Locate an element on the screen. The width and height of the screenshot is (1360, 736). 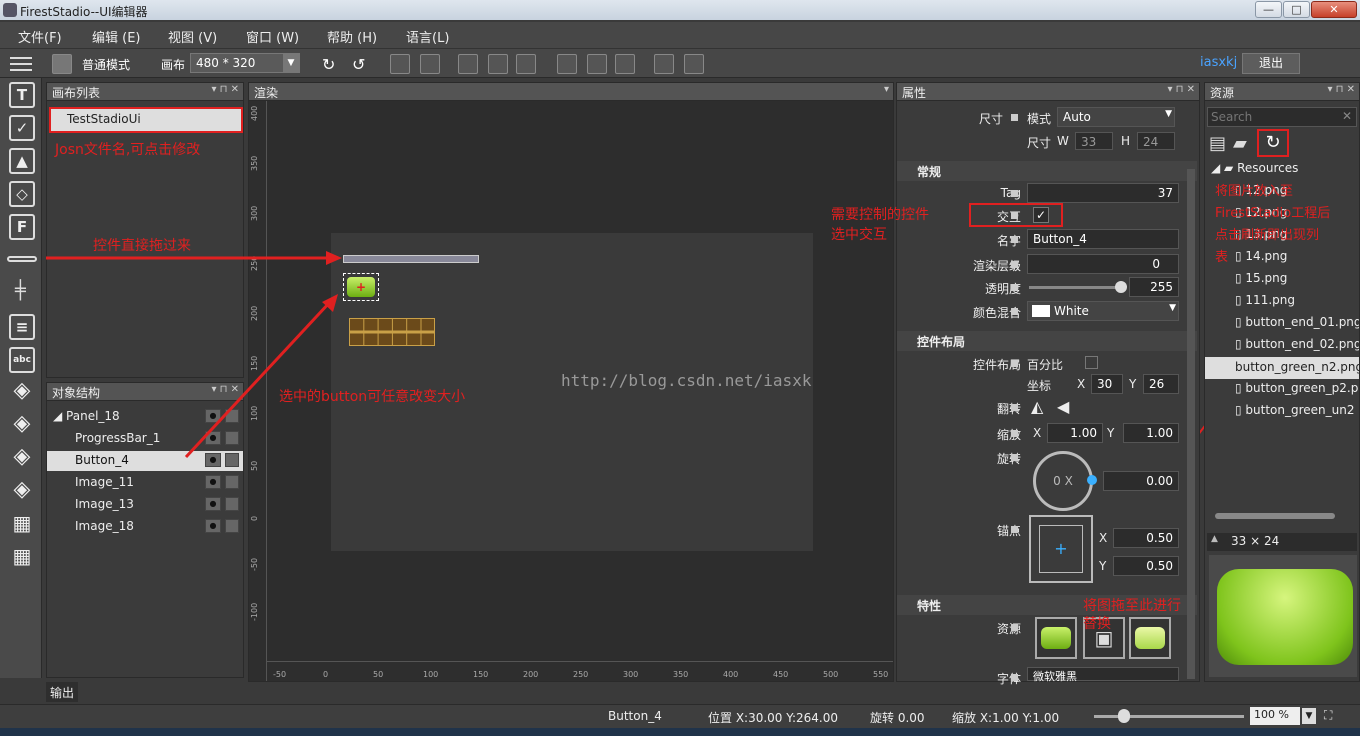
rotate-dial-handle is located at coordinates (1092, 480).